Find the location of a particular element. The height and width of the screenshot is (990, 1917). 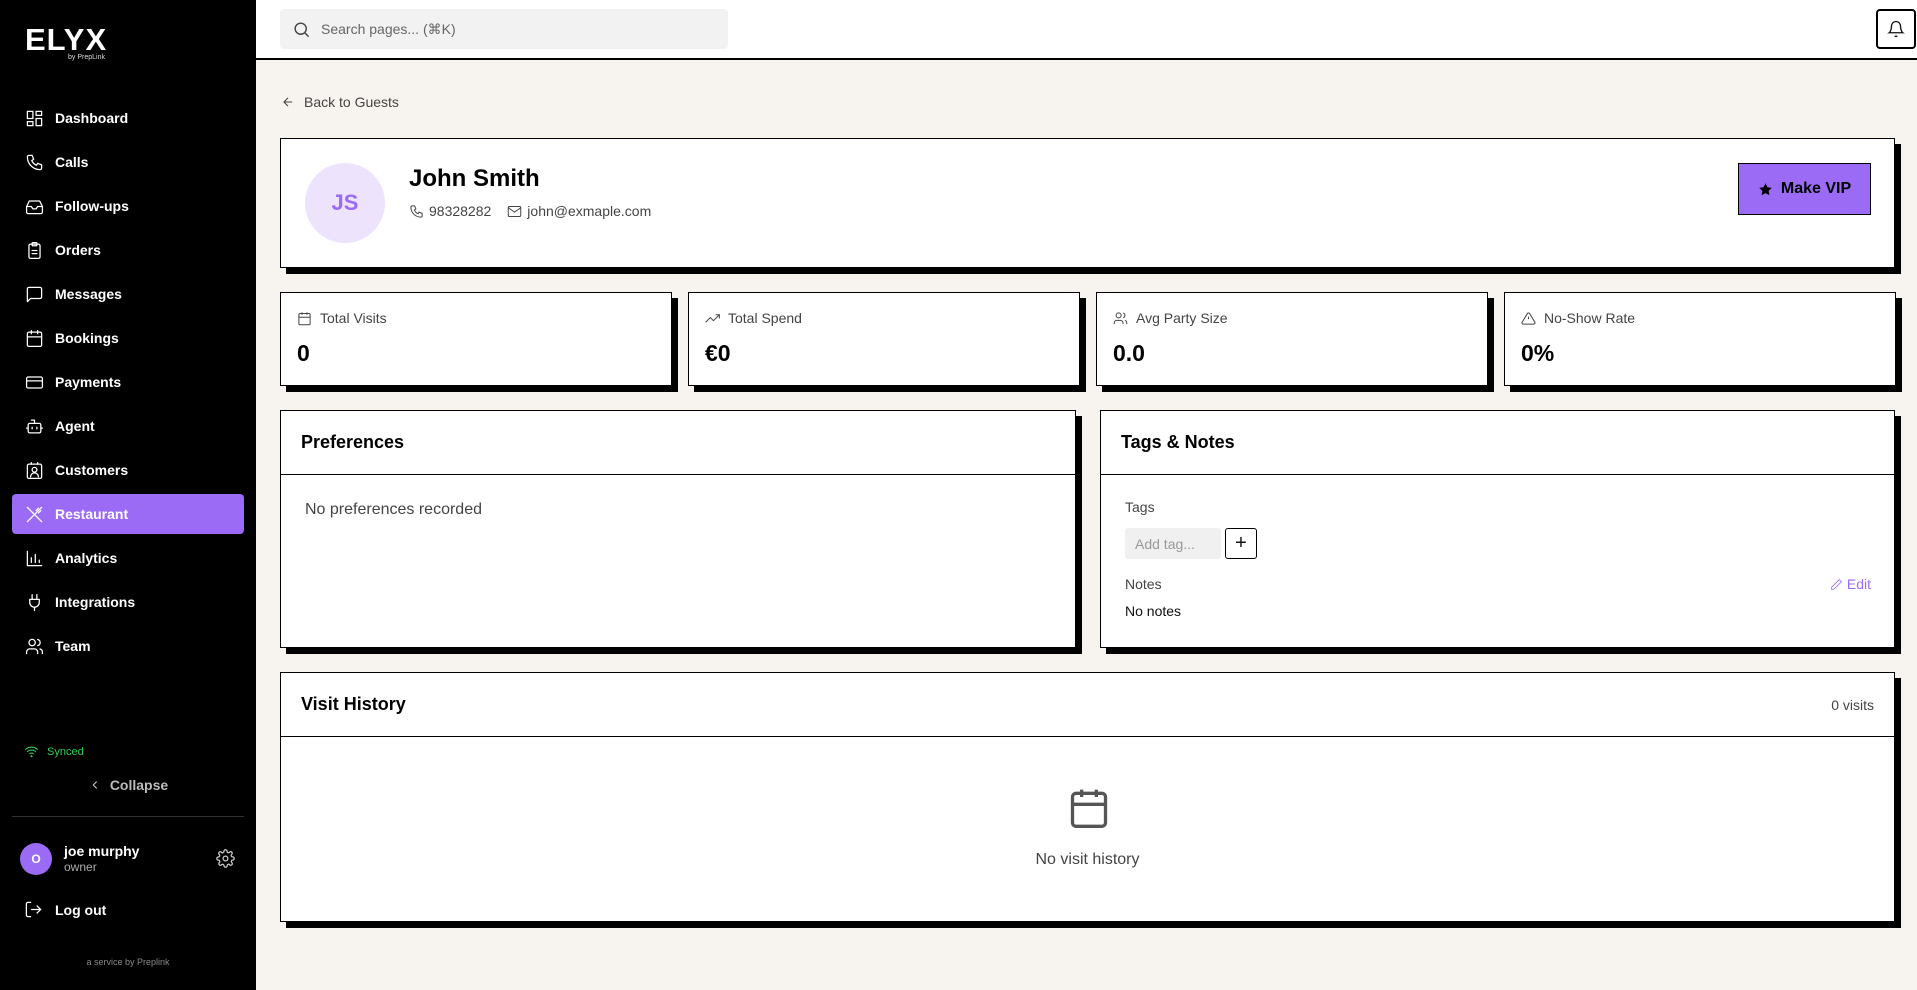

bar-chart-icon is located at coordinates (34, 558).